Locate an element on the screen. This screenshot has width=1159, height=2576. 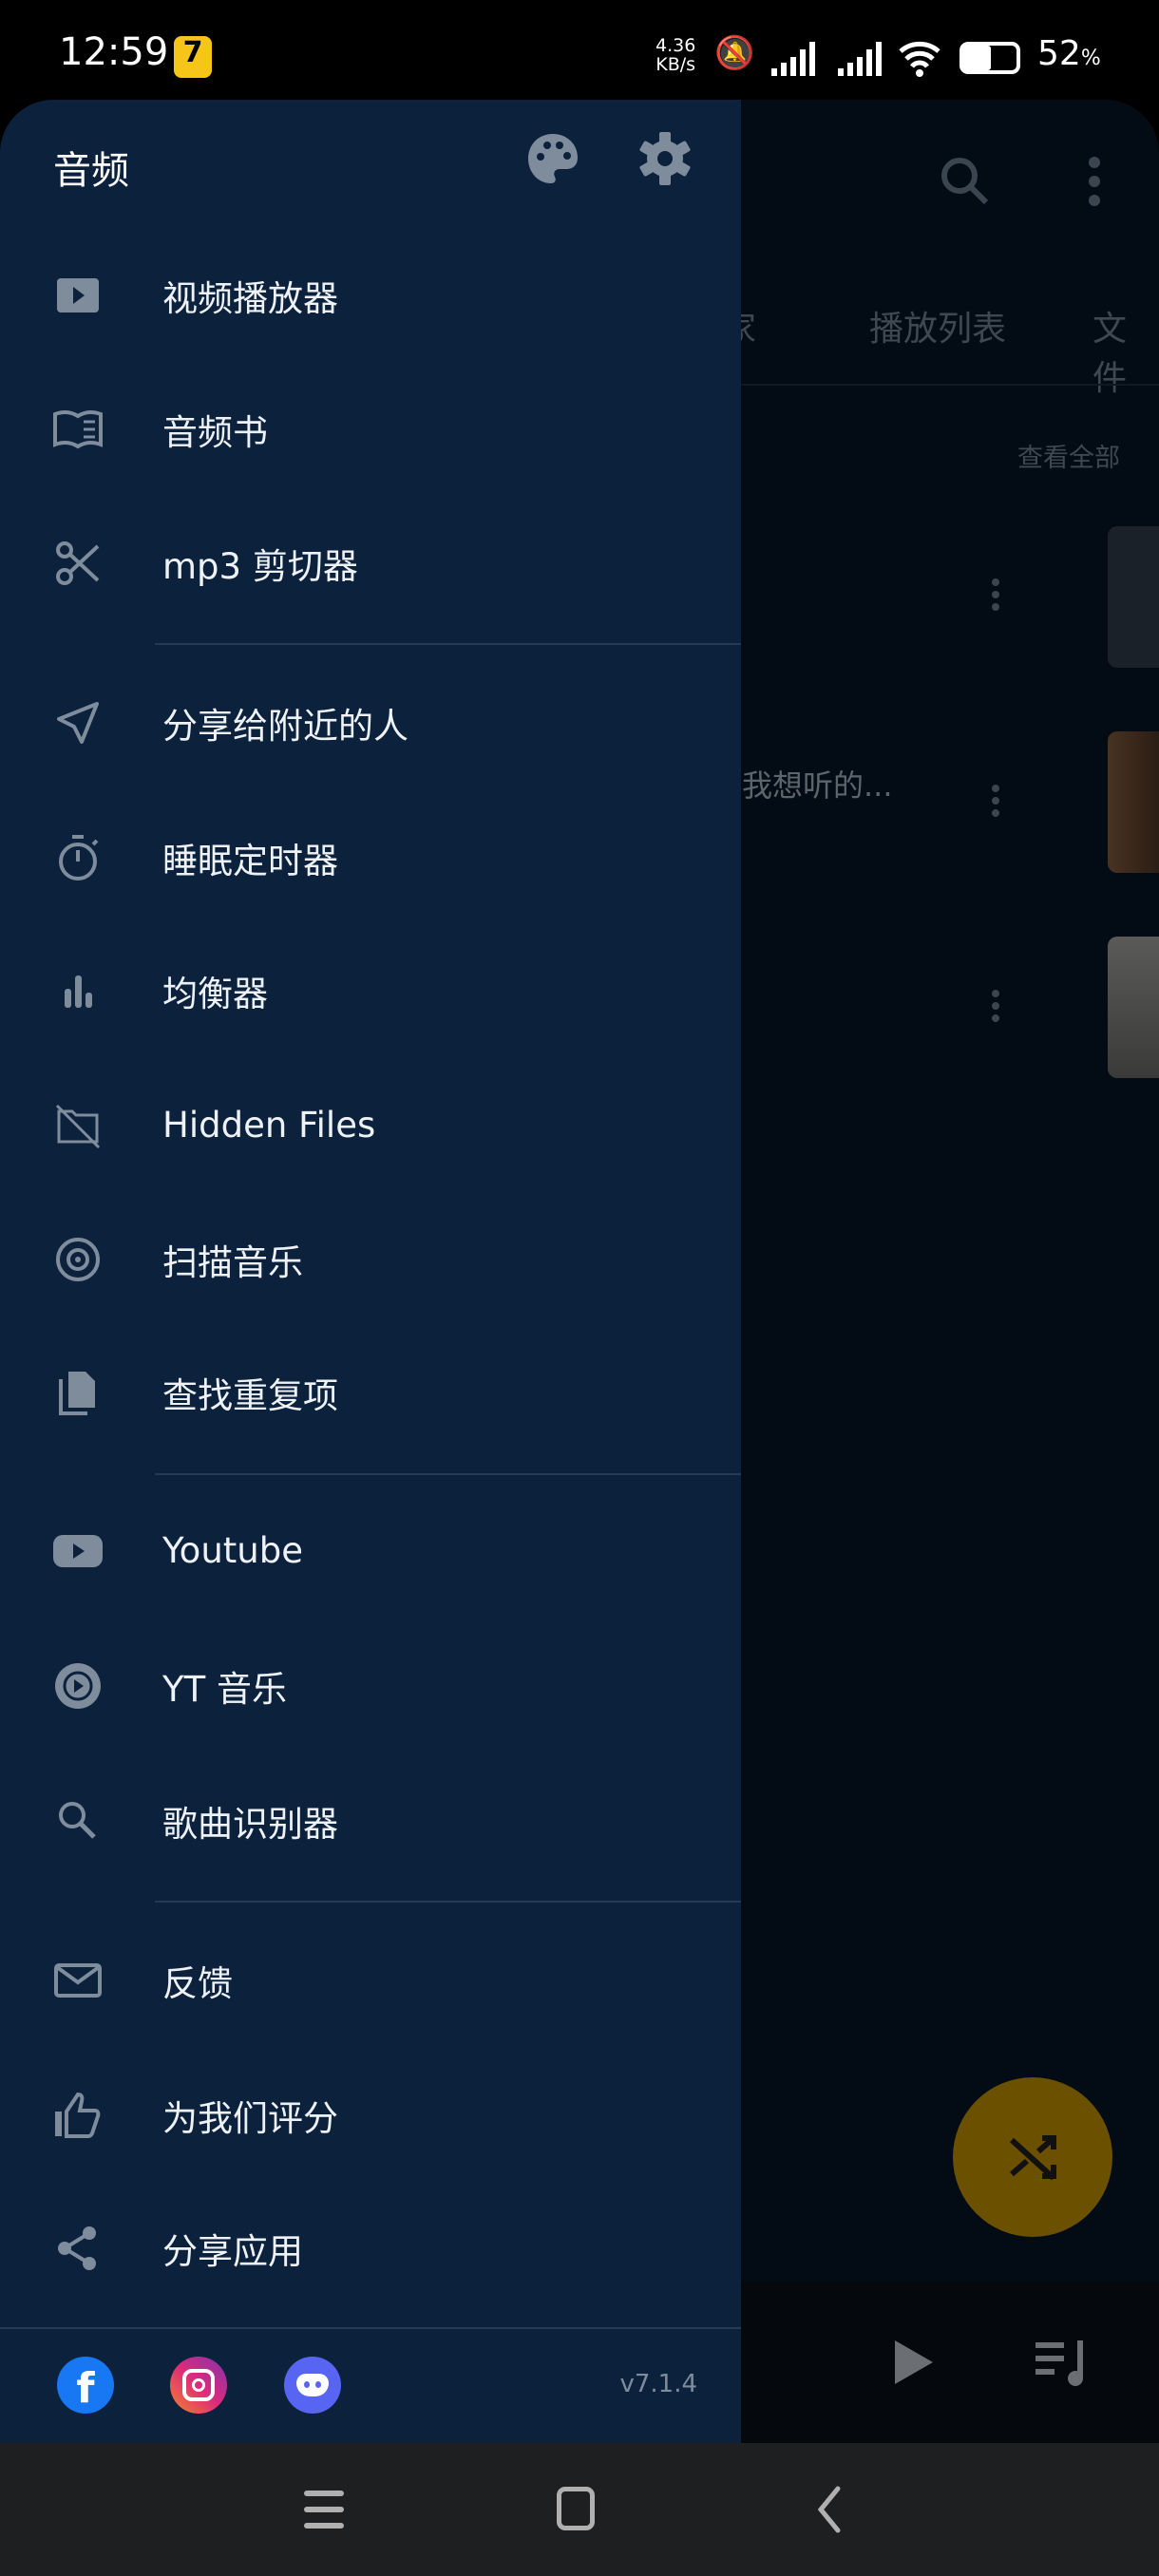
menu-item-search: 歌曲识别器 is located at coordinates (370, 1821).